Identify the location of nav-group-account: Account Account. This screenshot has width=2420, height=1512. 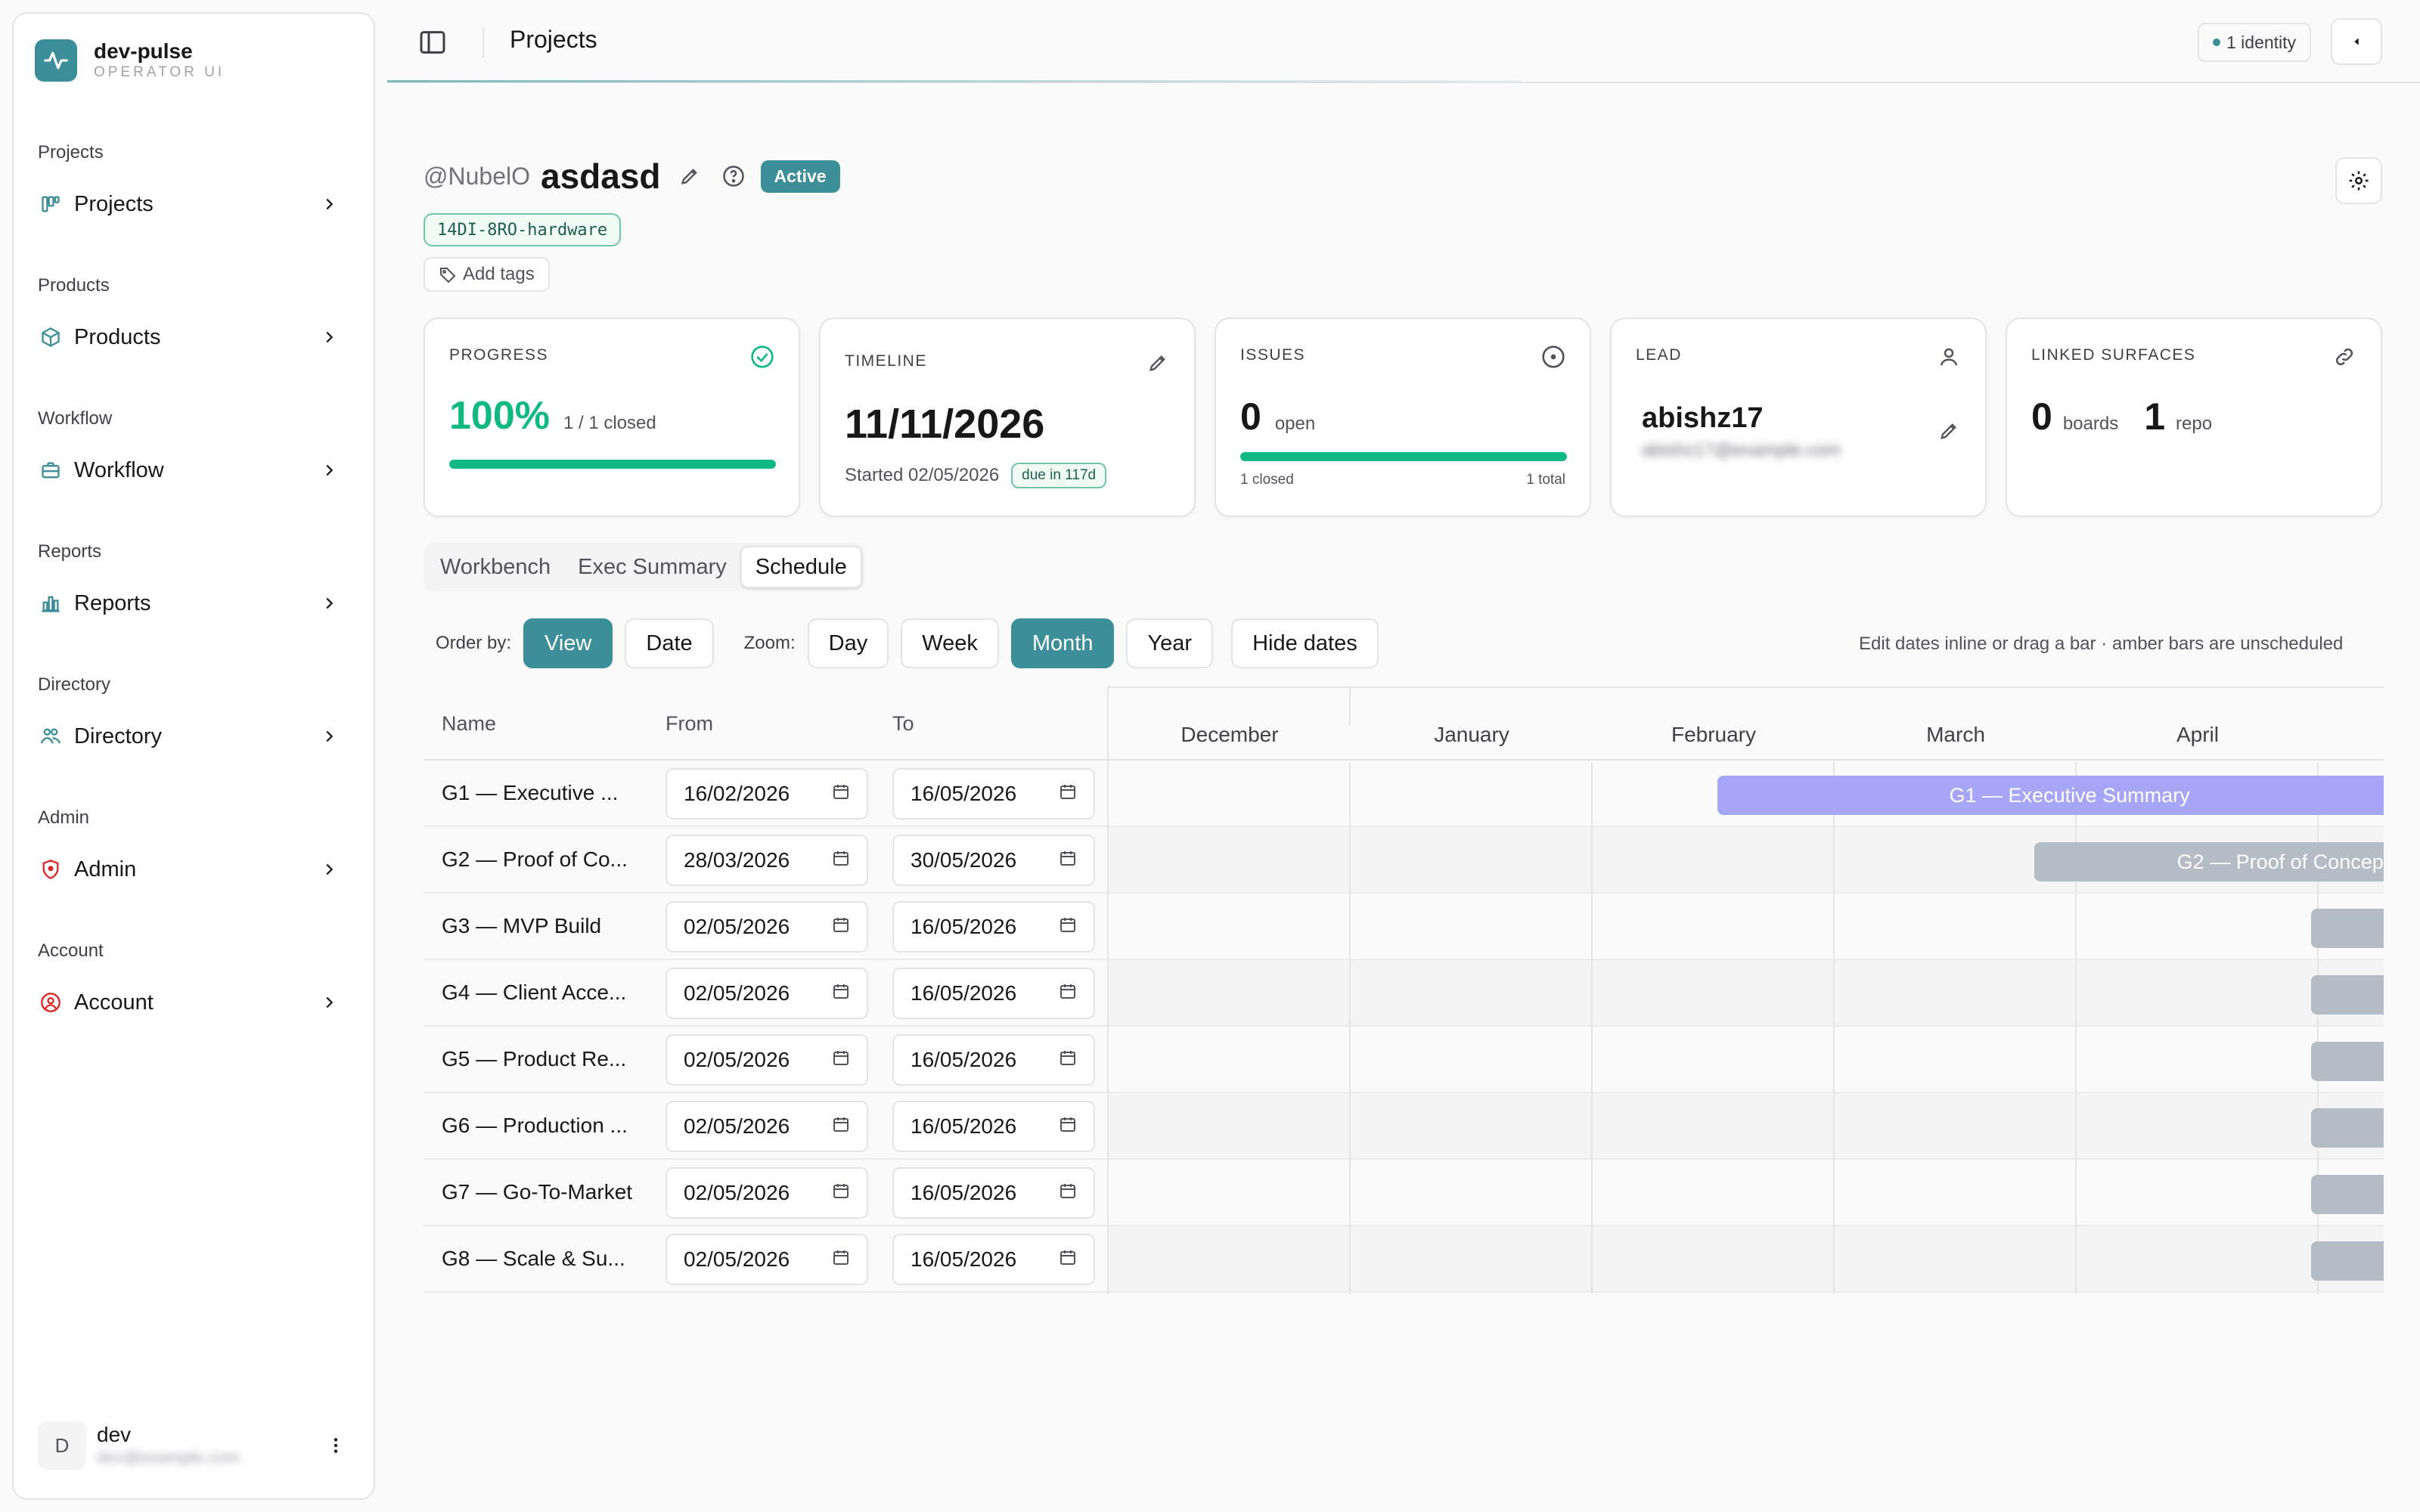
(200, 980).